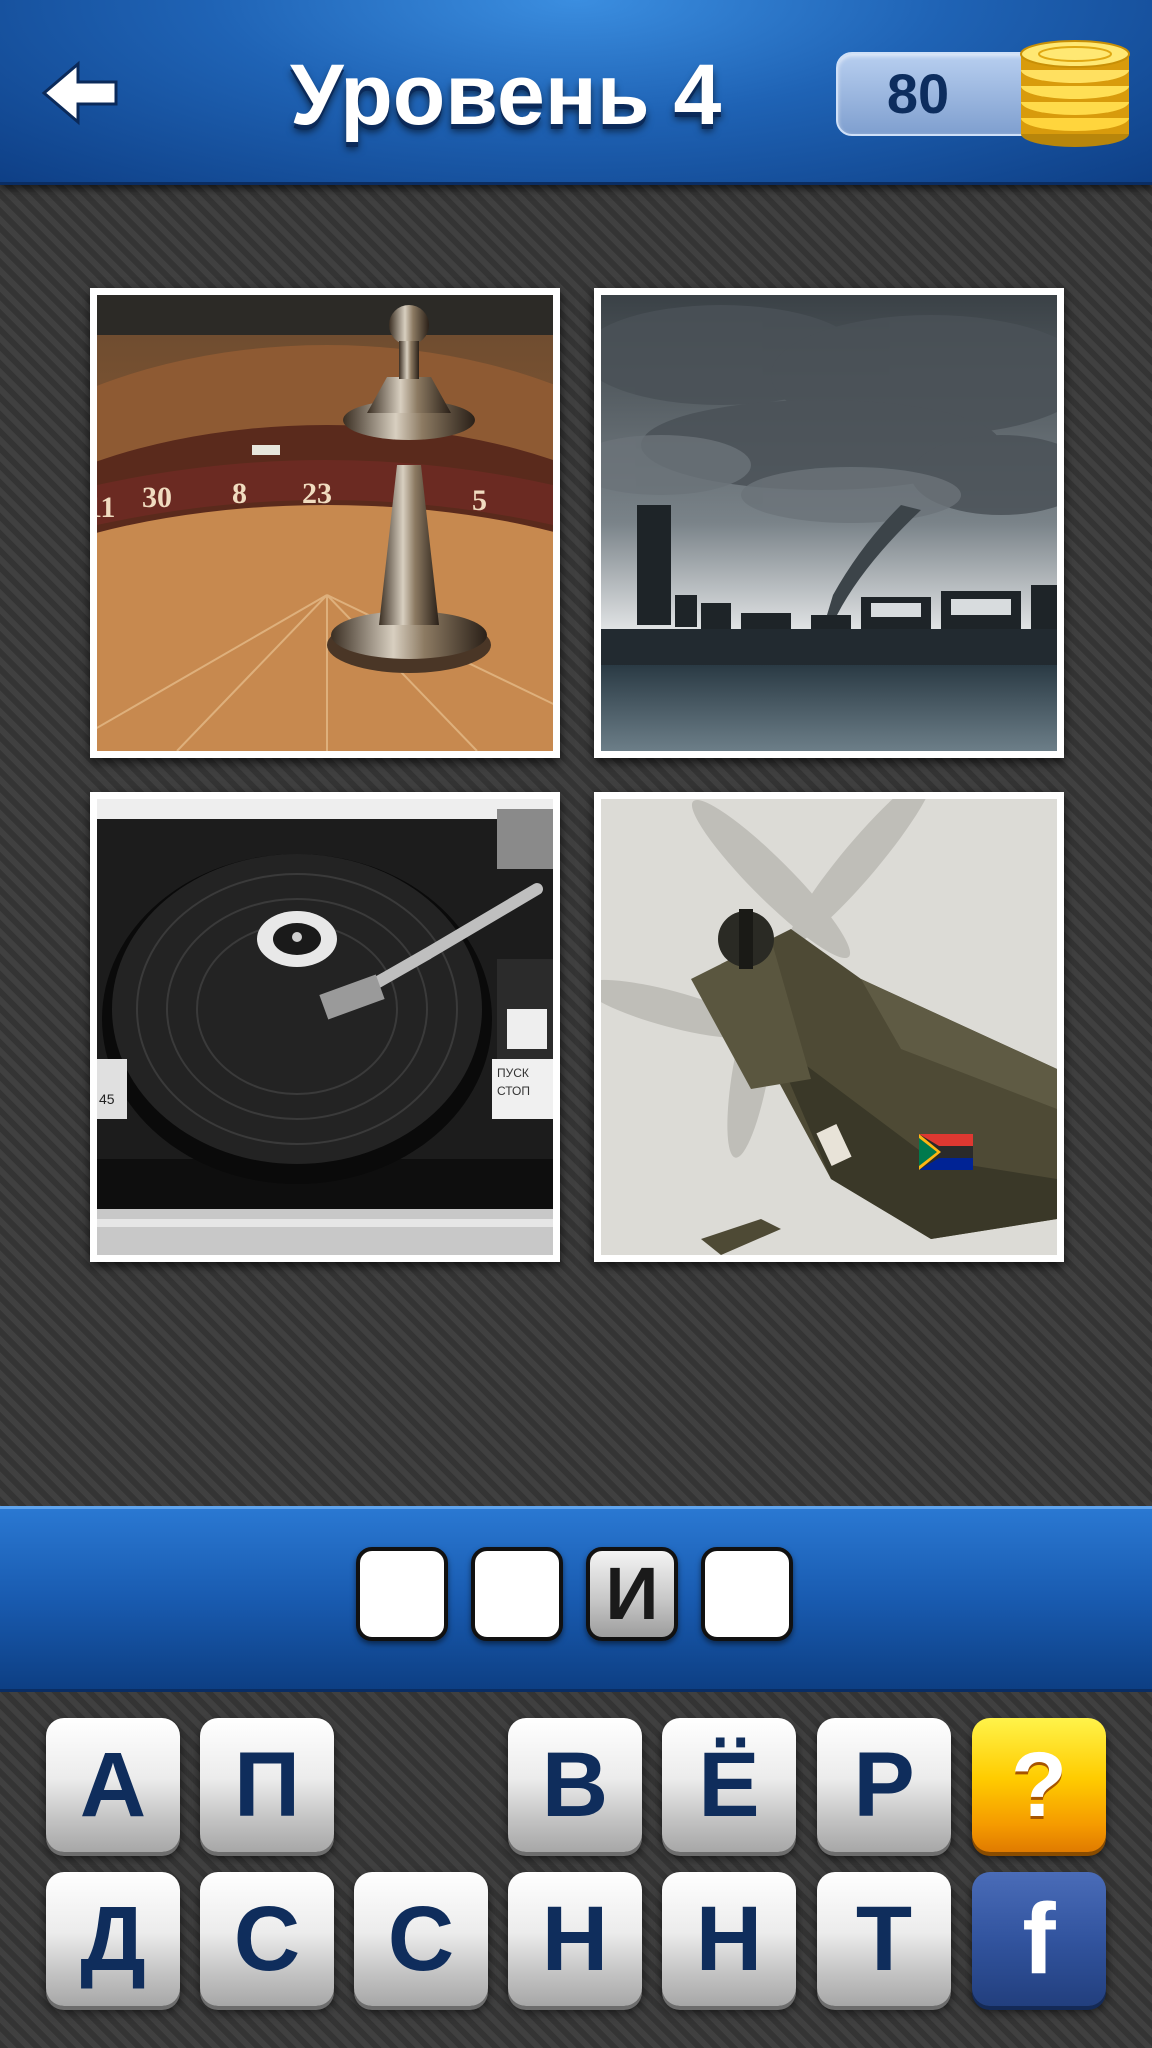 This screenshot has height=2048, width=1152. I want to click on letter-key: В, so click(575, 1785).